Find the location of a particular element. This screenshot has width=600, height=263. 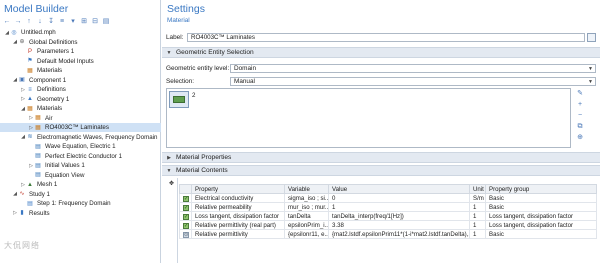

cell-property: Loss tangent, dissipation factor is located at coordinates (238, 216).